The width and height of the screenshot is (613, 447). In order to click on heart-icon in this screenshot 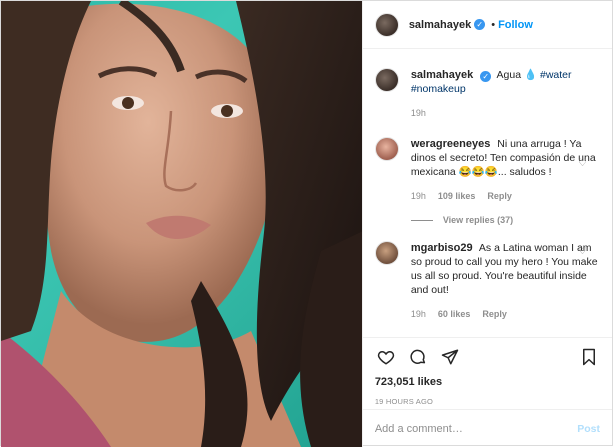, I will do `click(386, 357)`.